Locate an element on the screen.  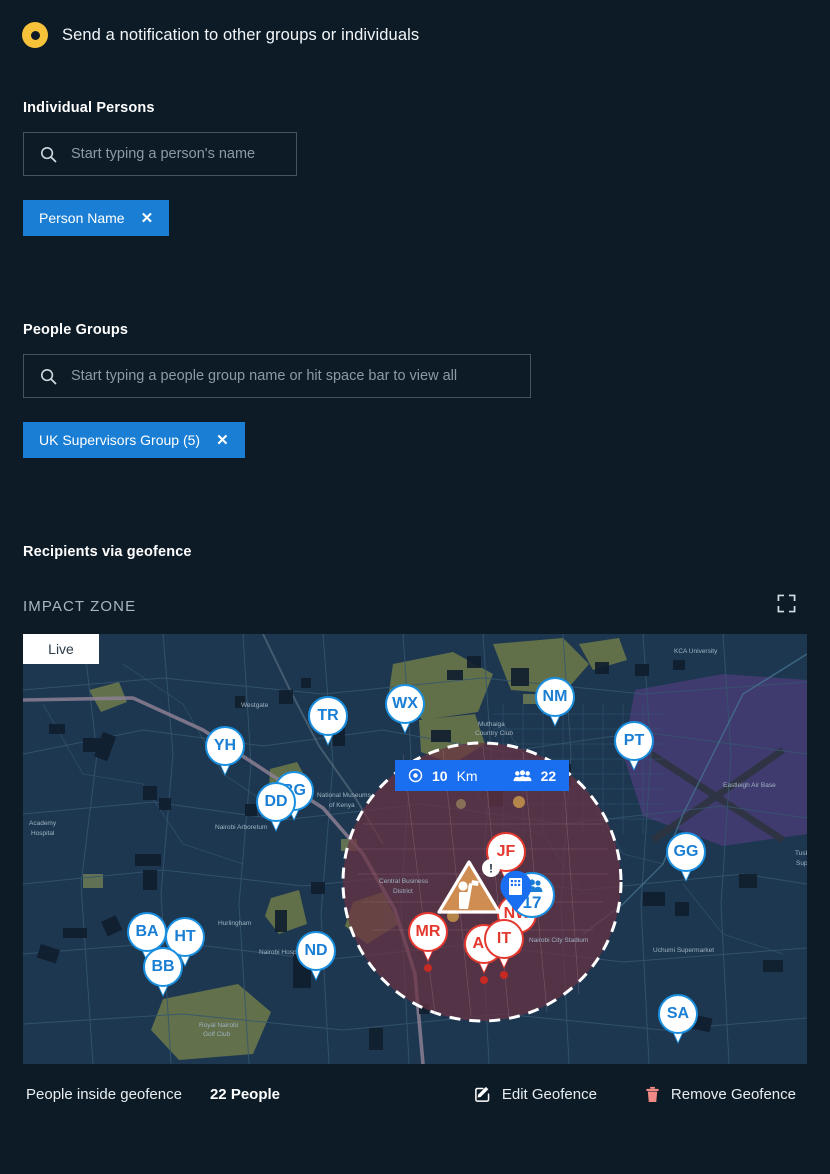
map-pin-yh: YH is located at coordinates (225, 750).